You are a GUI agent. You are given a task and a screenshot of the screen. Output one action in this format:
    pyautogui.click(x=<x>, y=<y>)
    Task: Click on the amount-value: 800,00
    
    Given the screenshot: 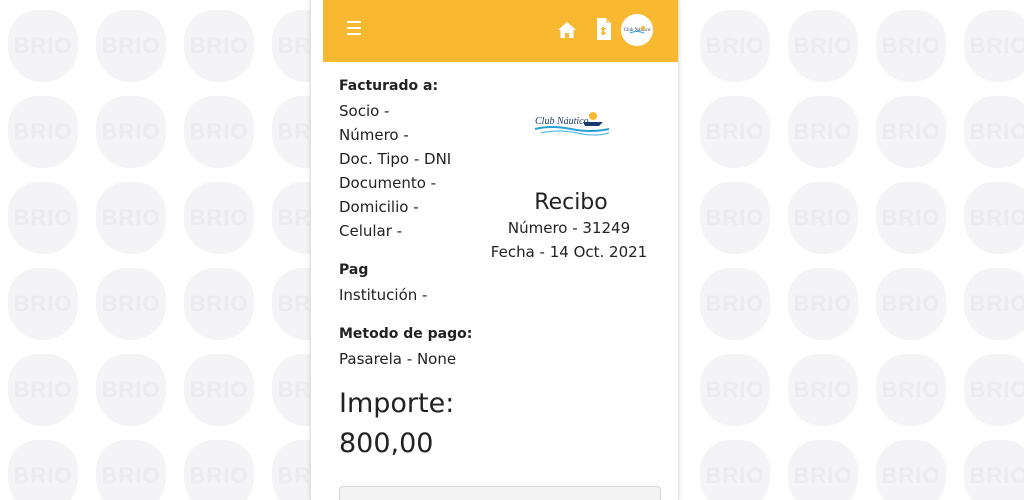 What is the action you would take?
    pyautogui.click(x=386, y=443)
    